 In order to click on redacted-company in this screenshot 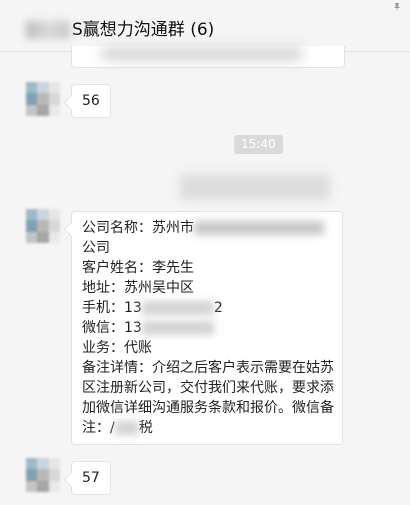, I will do `click(259, 228)`.